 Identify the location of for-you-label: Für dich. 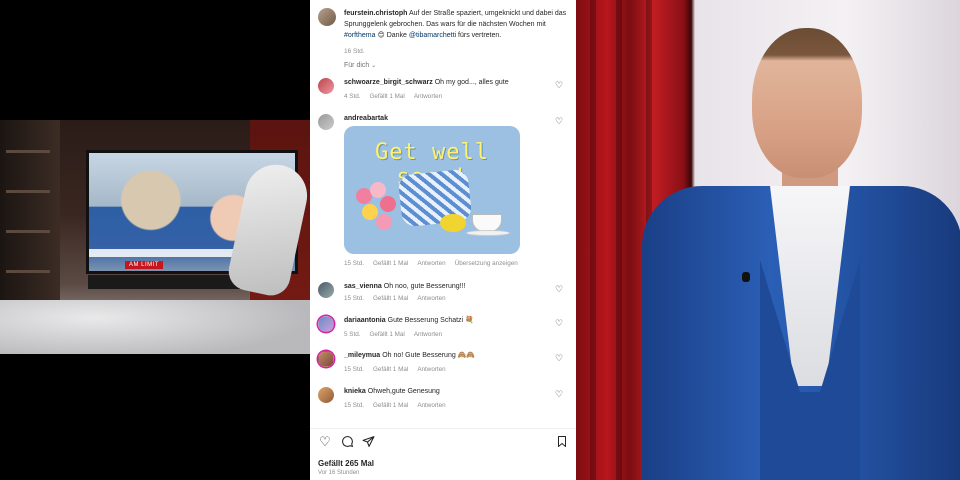
(357, 65).